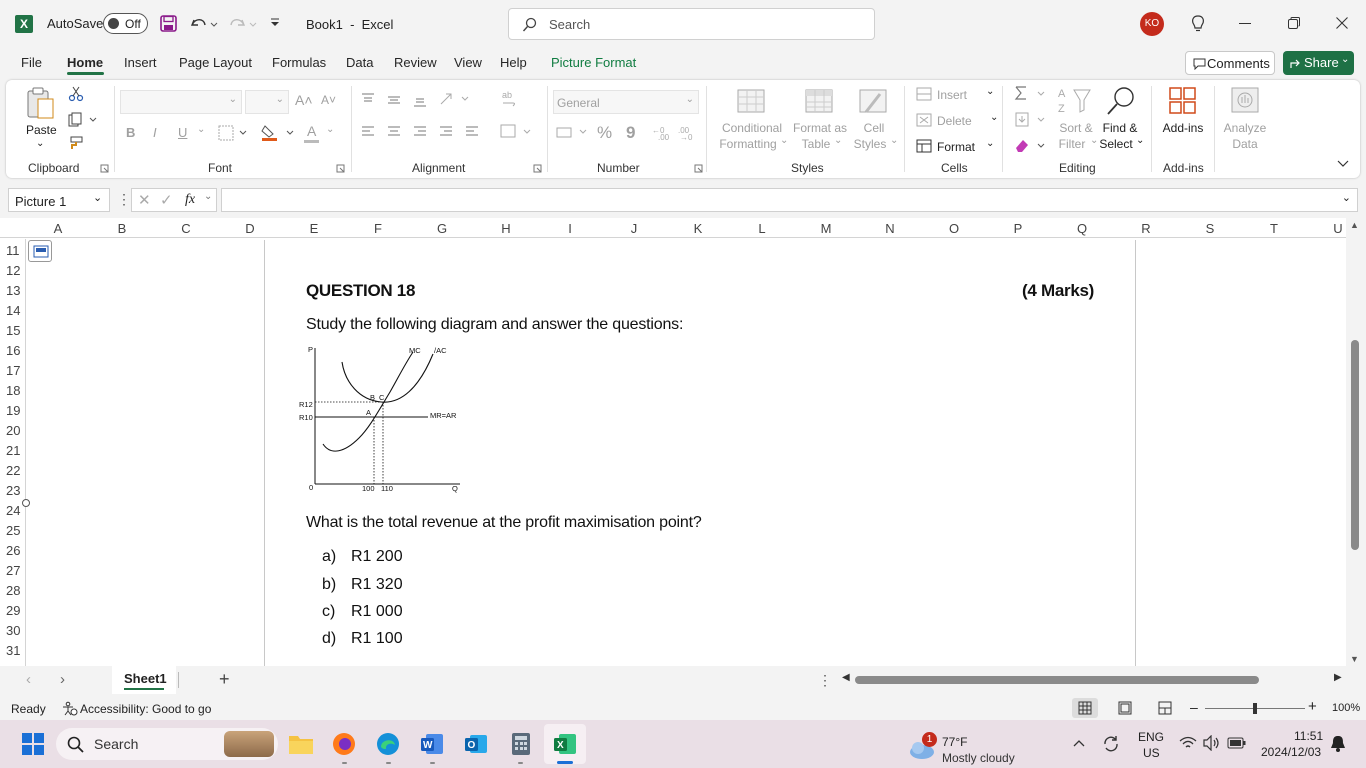 This screenshot has width=1366, height=768. What do you see at coordinates (378, 228) in the screenshot?
I see `column-header: F` at bounding box center [378, 228].